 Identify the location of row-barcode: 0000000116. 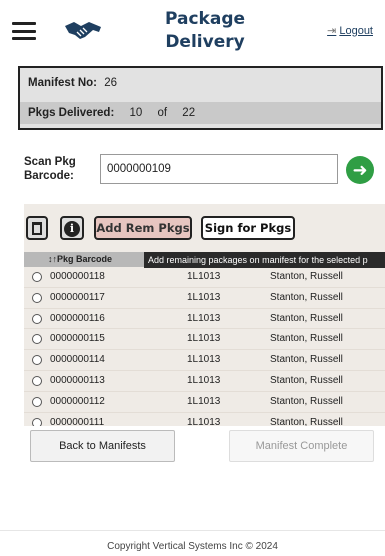
(77, 318).